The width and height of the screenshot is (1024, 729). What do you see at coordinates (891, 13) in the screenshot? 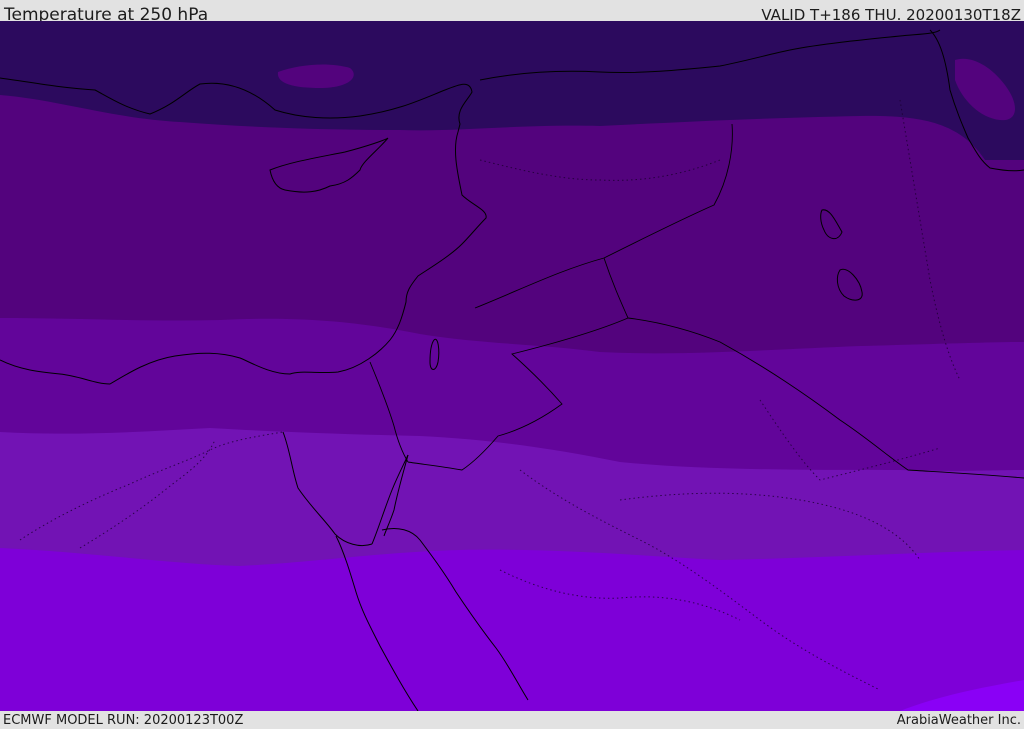
I see `valid-time: VALID T+186 THU. 20200130T18Z` at bounding box center [891, 13].